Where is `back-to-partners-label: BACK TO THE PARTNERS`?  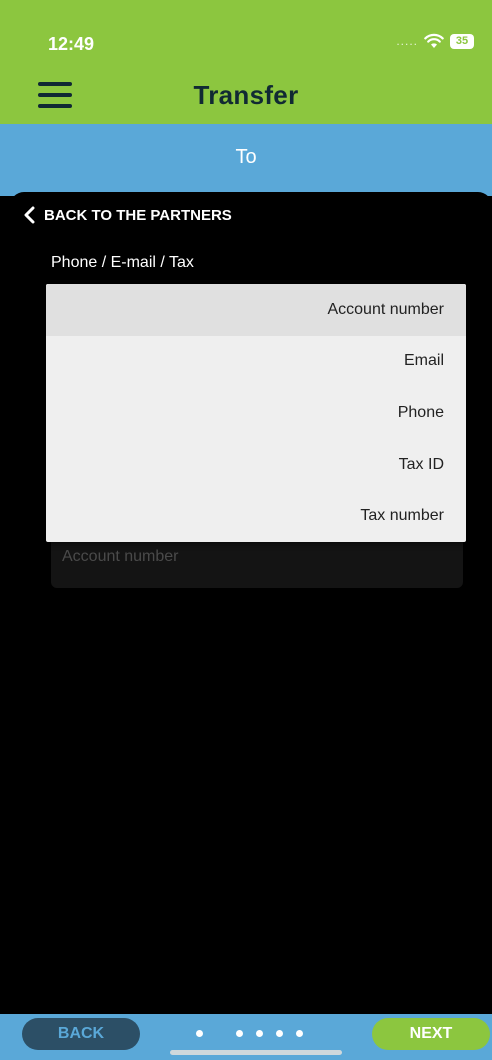 back-to-partners-label: BACK TO THE PARTNERS is located at coordinates (138, 215).